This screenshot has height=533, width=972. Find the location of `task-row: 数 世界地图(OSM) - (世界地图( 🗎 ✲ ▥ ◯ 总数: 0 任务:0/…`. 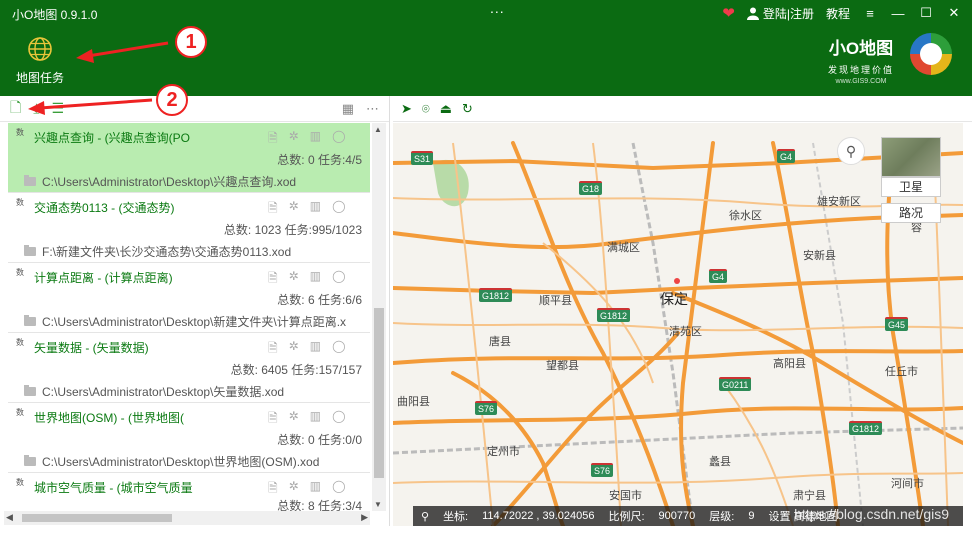

task-row: 数 世界地图(OSM) - (世界地图( 🗎 ✲ ▥ ◯ 总数: 0 任务:0/… is located at coordinates (189, 438).